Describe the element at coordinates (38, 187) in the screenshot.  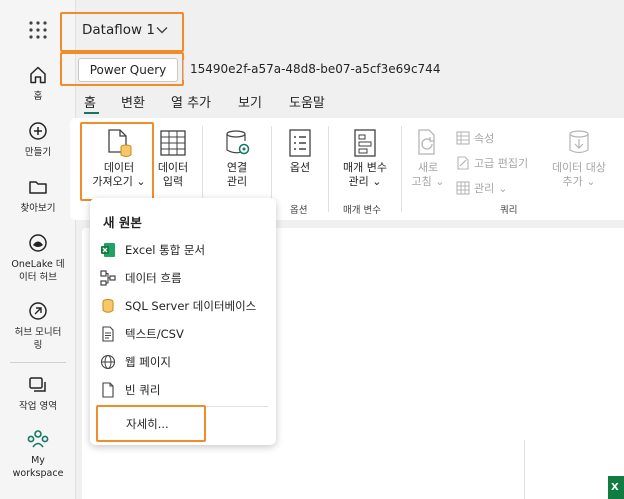
I see `folder-icon` at that location.